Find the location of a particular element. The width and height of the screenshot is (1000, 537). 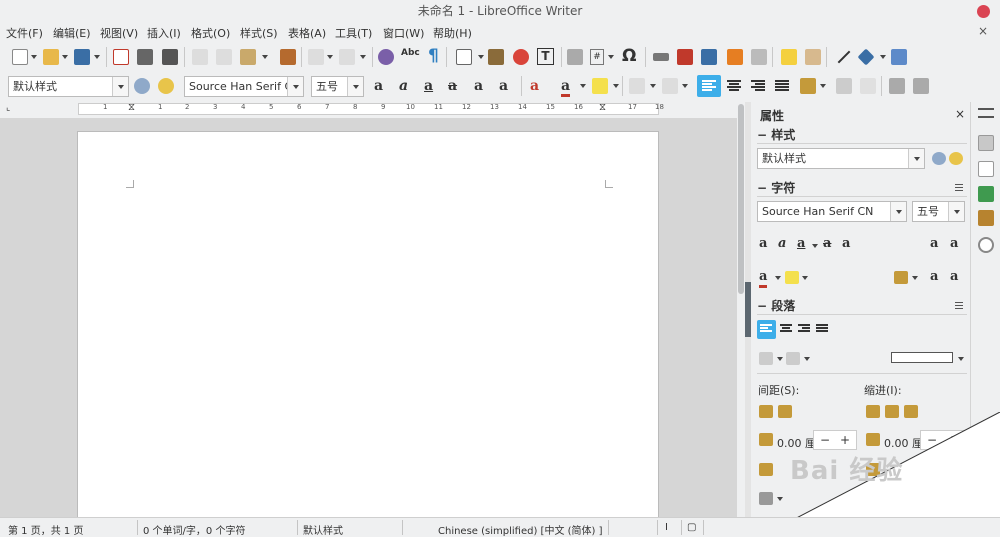

paragraph-style-combo: 默认样式 is located at coordinates (68, 86).